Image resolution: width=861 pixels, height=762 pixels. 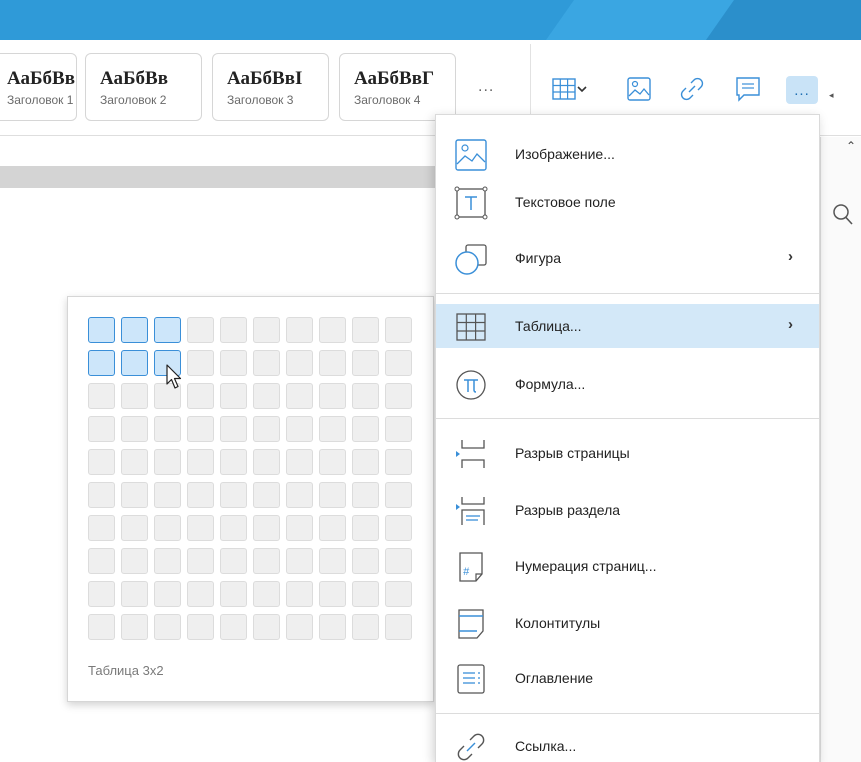 What do you see at coordinates (38, 87) in the screenshot?
I see `style-heading-1: АаБбВв Заголовок 1` at bounding box center [38, 87].